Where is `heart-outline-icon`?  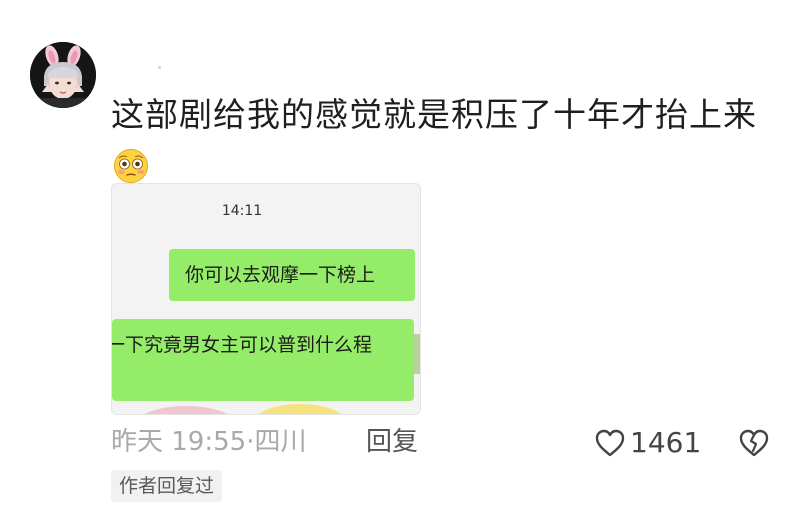 heart-outline-icon is located at coordinates (610, 443).